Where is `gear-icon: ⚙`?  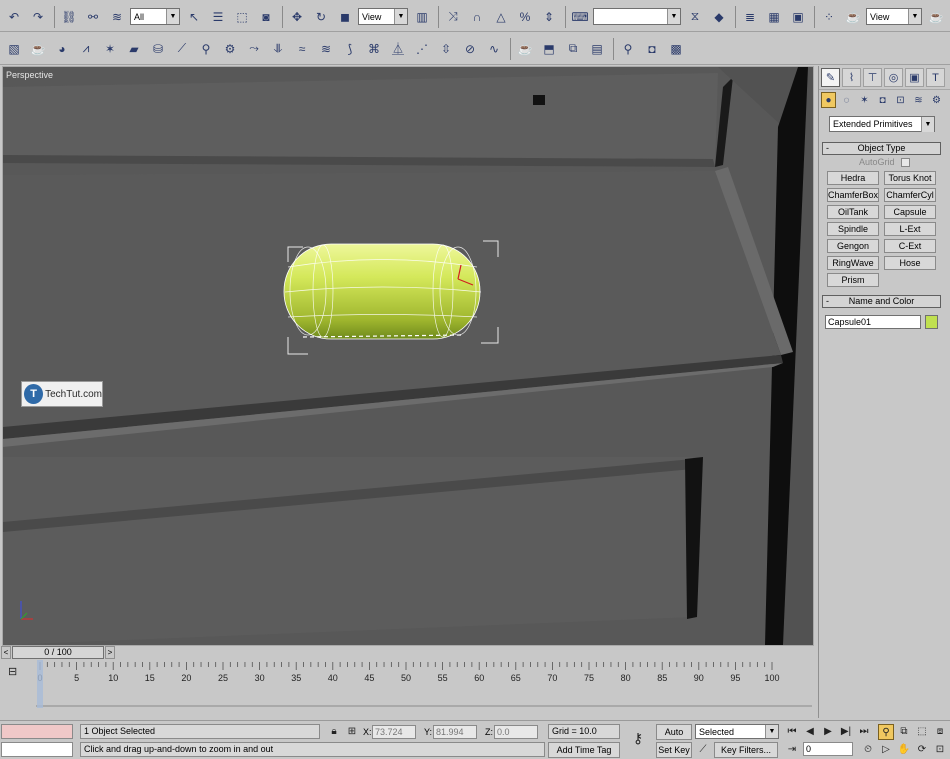
gear-icon: ⚙ is located at coordinates (230, 49).